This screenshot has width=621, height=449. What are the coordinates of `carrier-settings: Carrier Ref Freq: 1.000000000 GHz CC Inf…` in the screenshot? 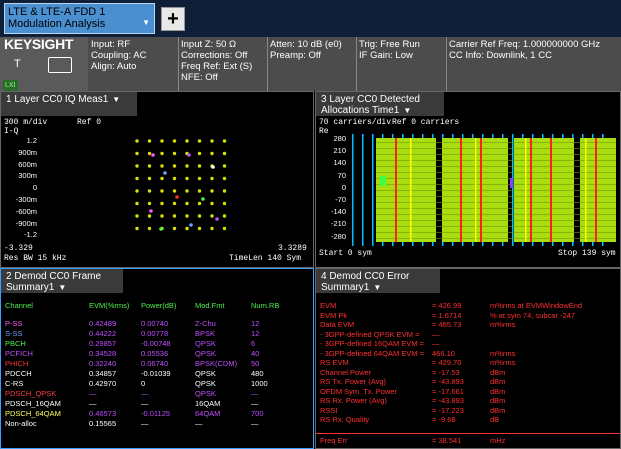 It's located at (524, 50).